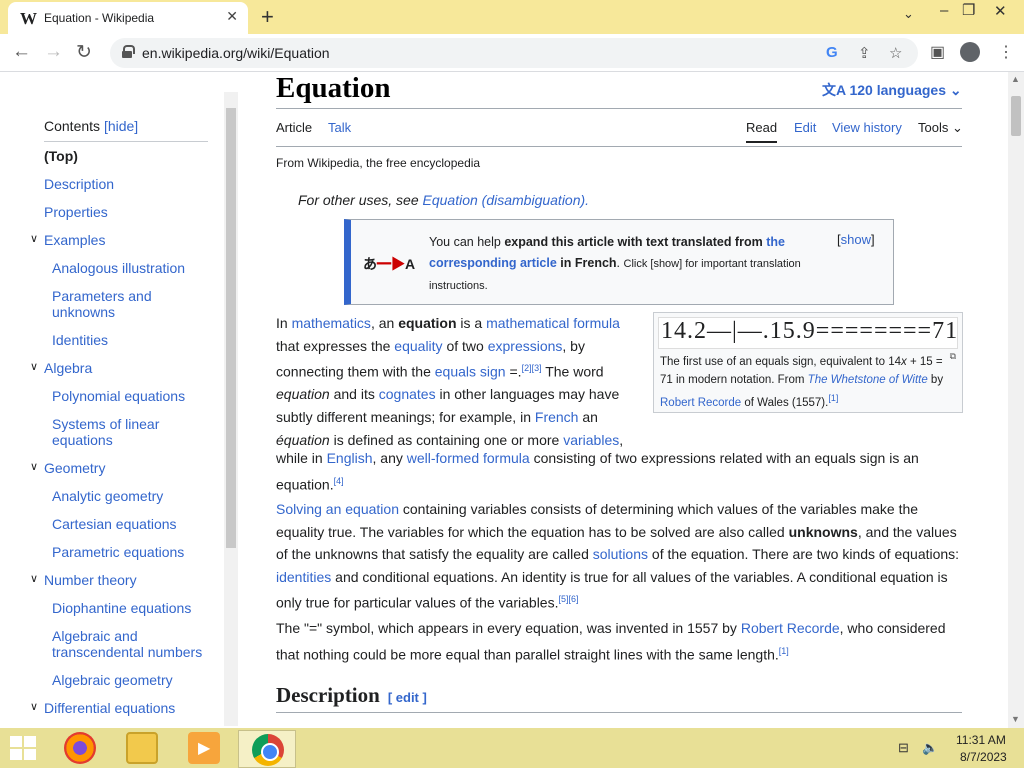 The image size is (1024, 768). I want to click on restore-button: ❐, so click(968, 10).